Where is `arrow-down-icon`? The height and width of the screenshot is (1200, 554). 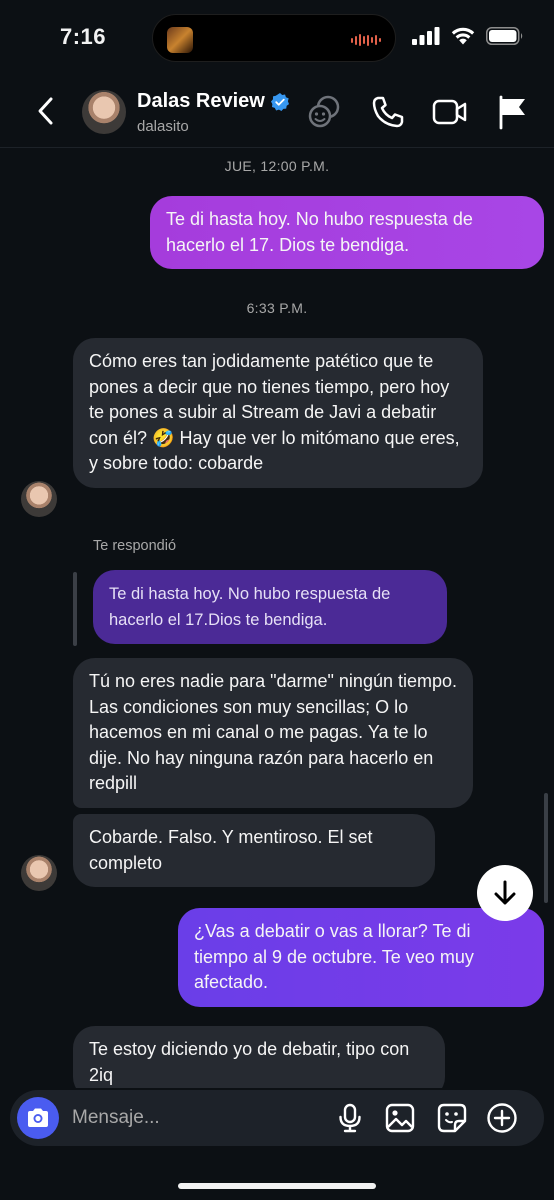
arrow-down-icon is located at coordinates (505, 892).